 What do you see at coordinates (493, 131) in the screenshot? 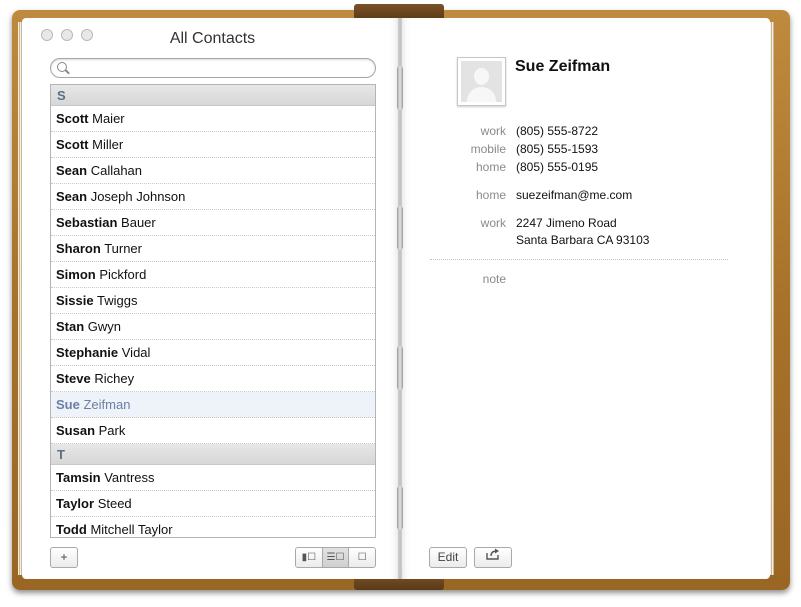
I see `phone-label: work` at bounding box center [493, 131].